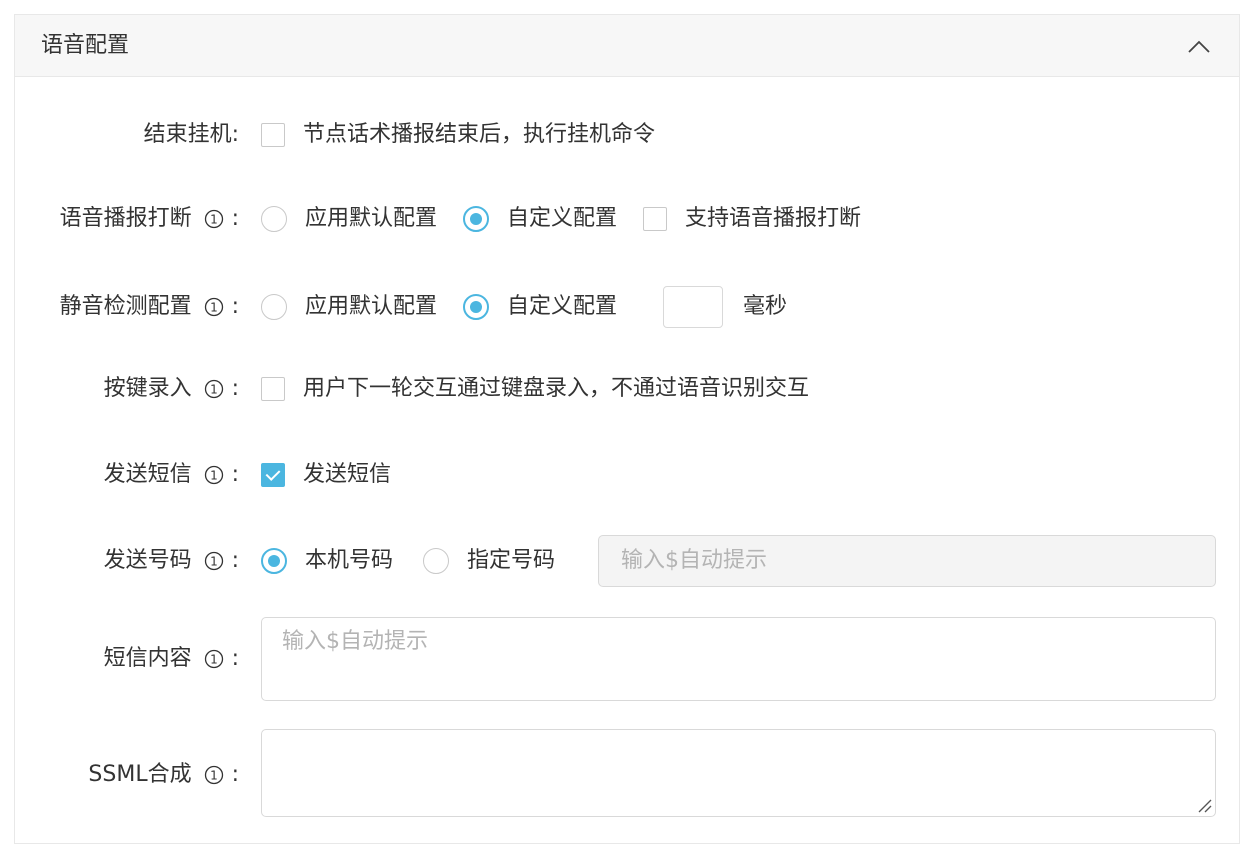 The height and width of the screenshot is (858, 1254). I want to click on interrupt-default-radio, so click(274, 219).